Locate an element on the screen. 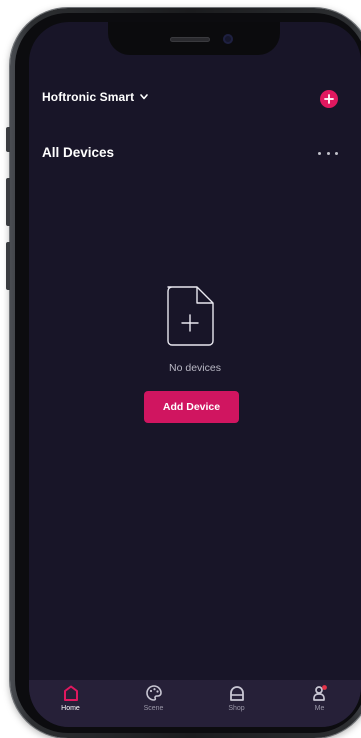 This screenshot has height=738, width=361. notification-dot is located at coordinates (324, 687).